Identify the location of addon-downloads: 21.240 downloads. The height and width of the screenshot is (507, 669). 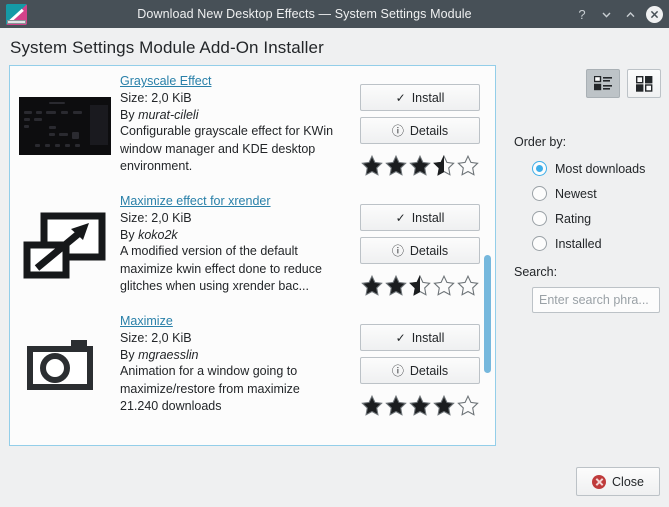
(171, 406).